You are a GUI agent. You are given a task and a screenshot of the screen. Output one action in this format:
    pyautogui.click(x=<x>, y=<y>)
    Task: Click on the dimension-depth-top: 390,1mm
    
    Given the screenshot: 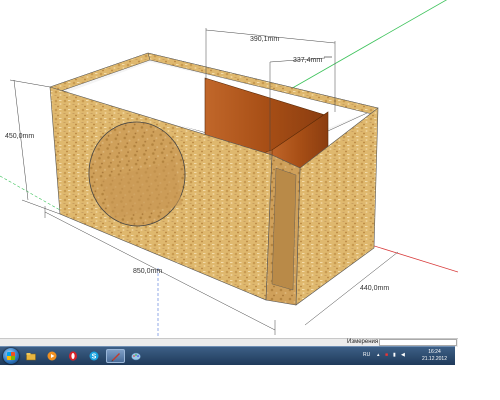 What is the action you would take?
    pyautogui.click(x=265, y=39)
    